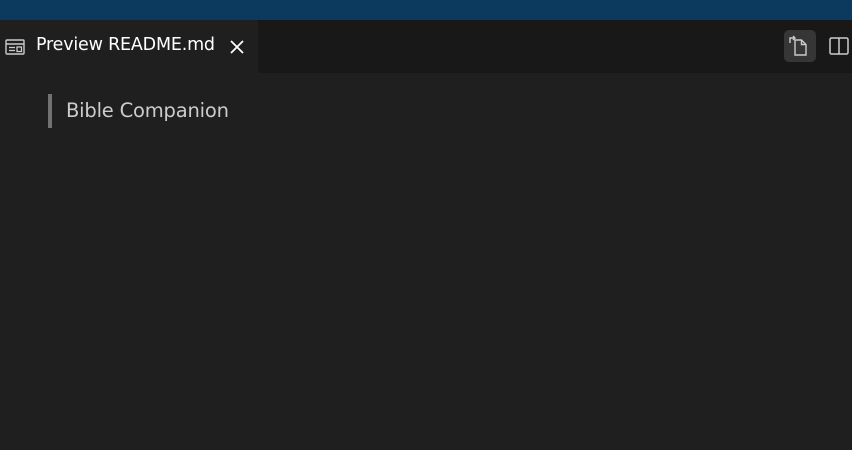 The height and width of the screenshot is (450, 852). What do you see at coordinates (800, 50) in the screenshot?
I see `open-source-icon` at bounding box center [800, 50].